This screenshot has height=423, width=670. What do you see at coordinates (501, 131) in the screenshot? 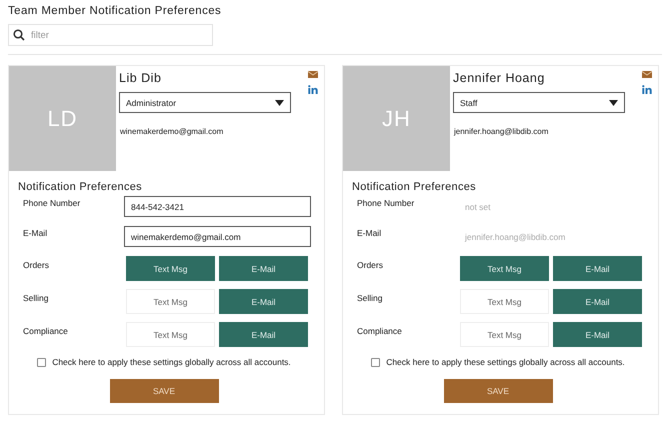
I see `member-email: jennifer.hoang@libdib.com` at bounding box center [501, 131].